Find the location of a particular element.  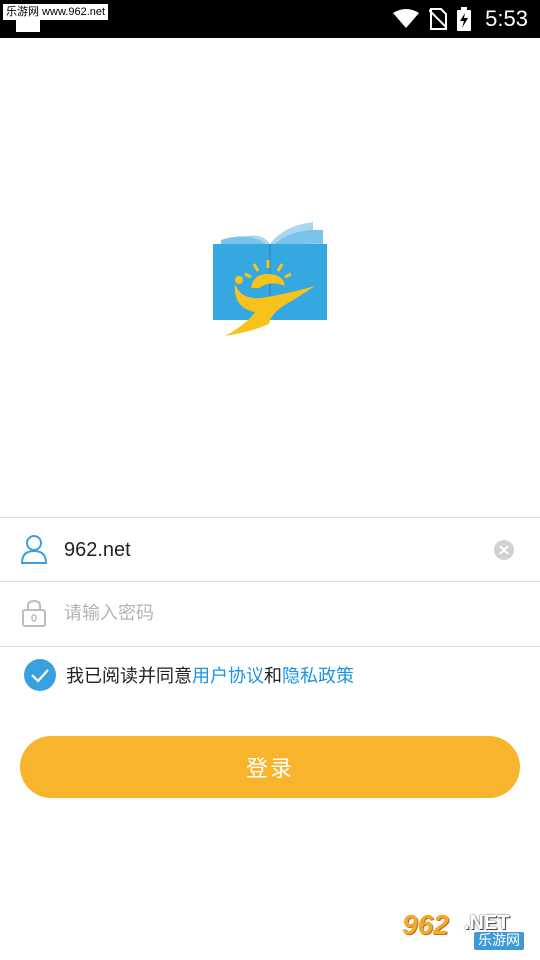

check-icon is located at coordinates (40, 676).